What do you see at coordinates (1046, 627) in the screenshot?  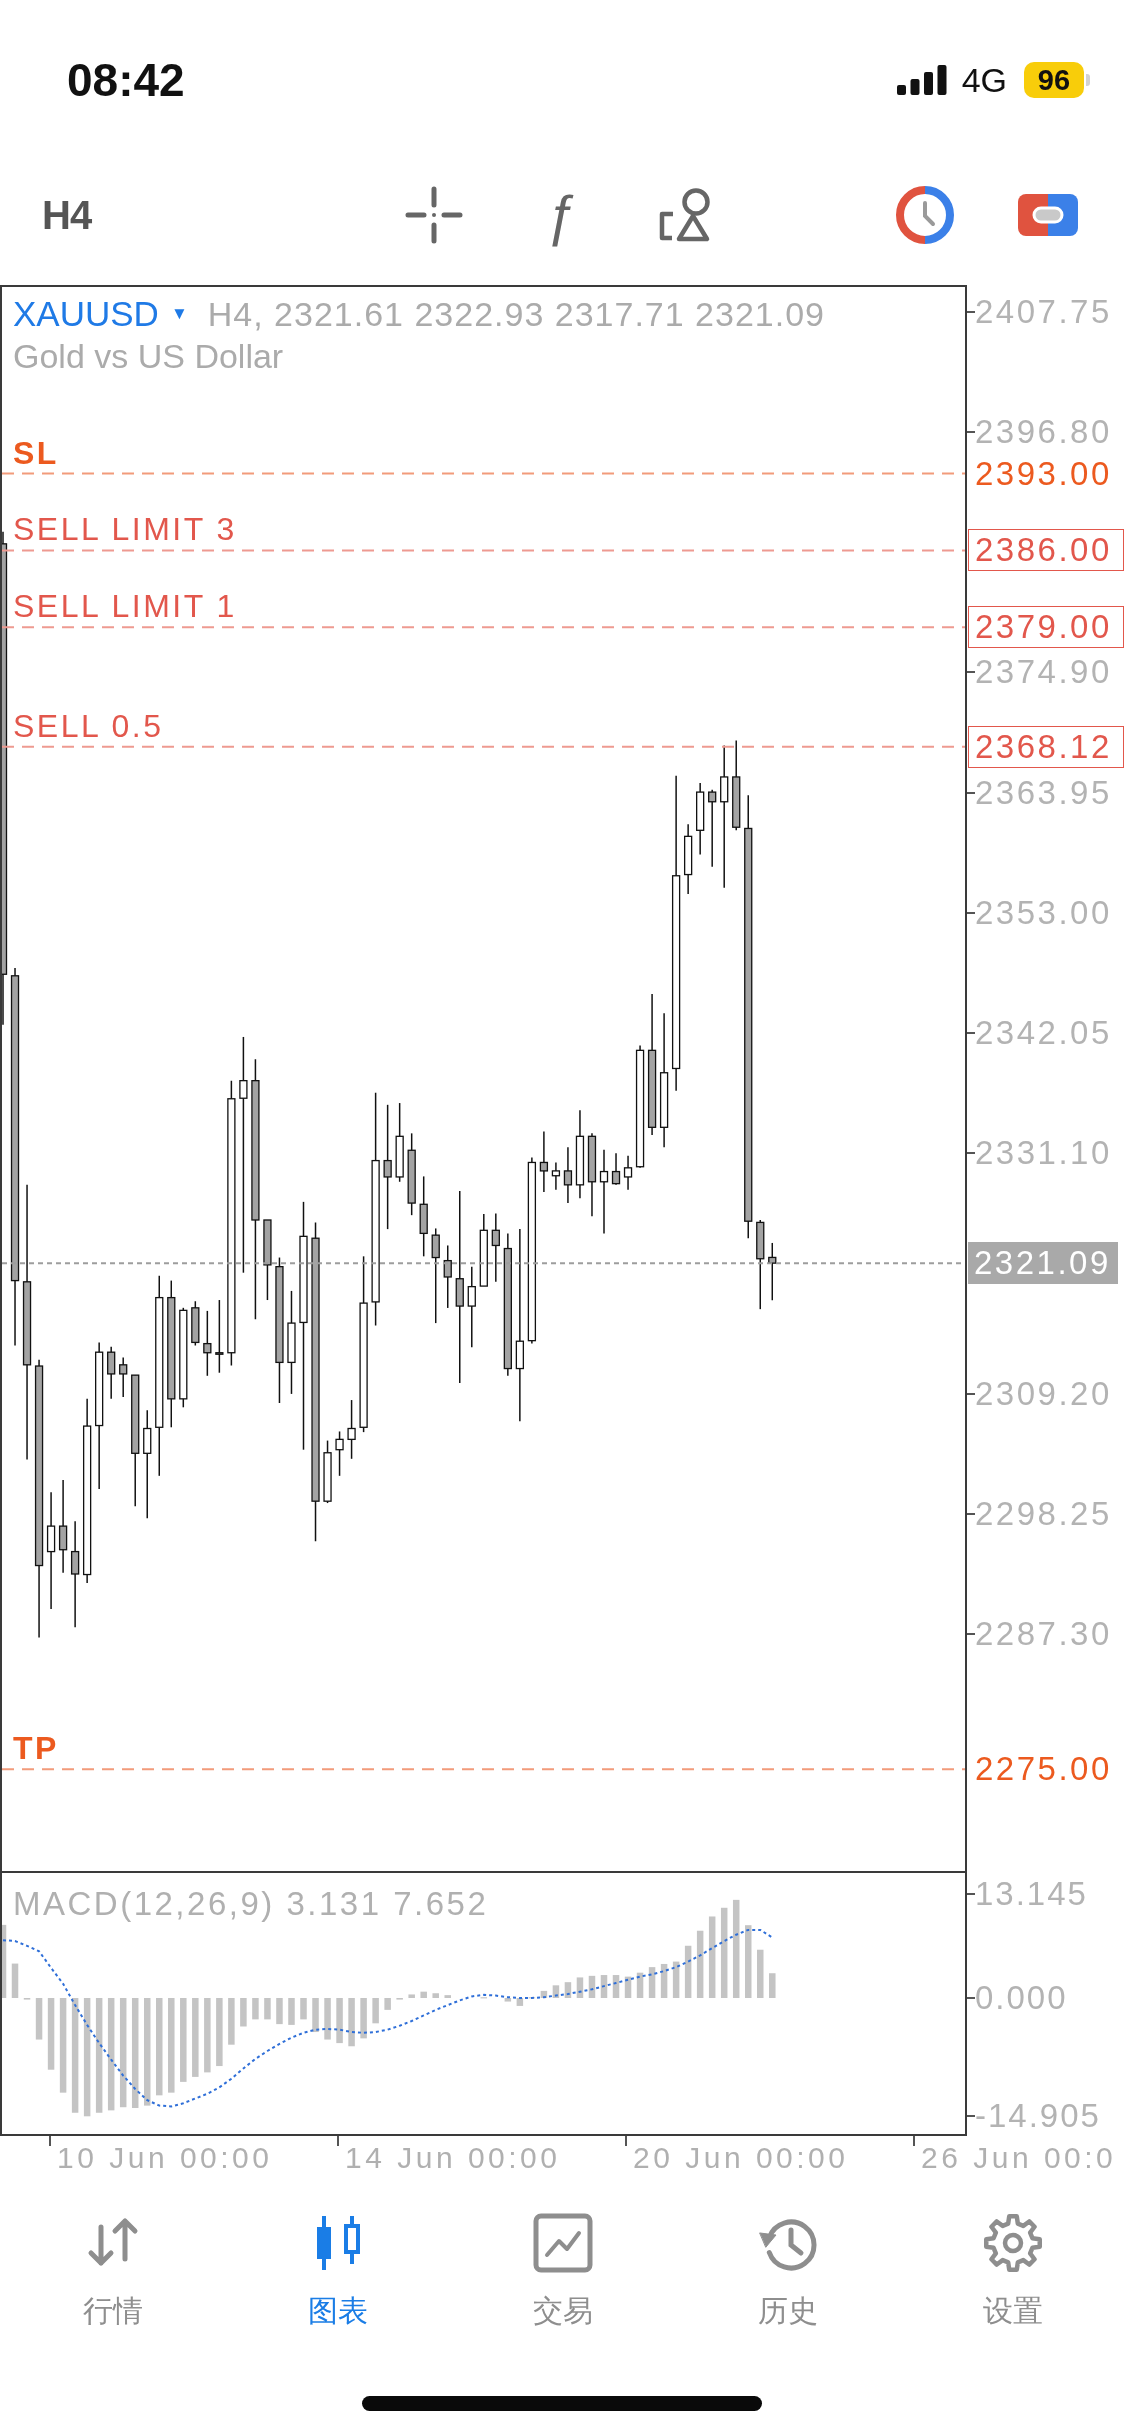 I see `order-price-tag: 2379.00` at bounding box center [1046, 627].